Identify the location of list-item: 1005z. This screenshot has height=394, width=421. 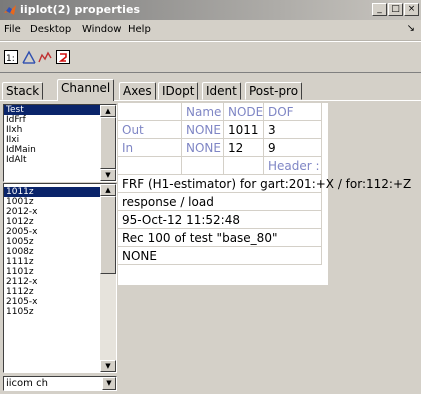
(53, 242).